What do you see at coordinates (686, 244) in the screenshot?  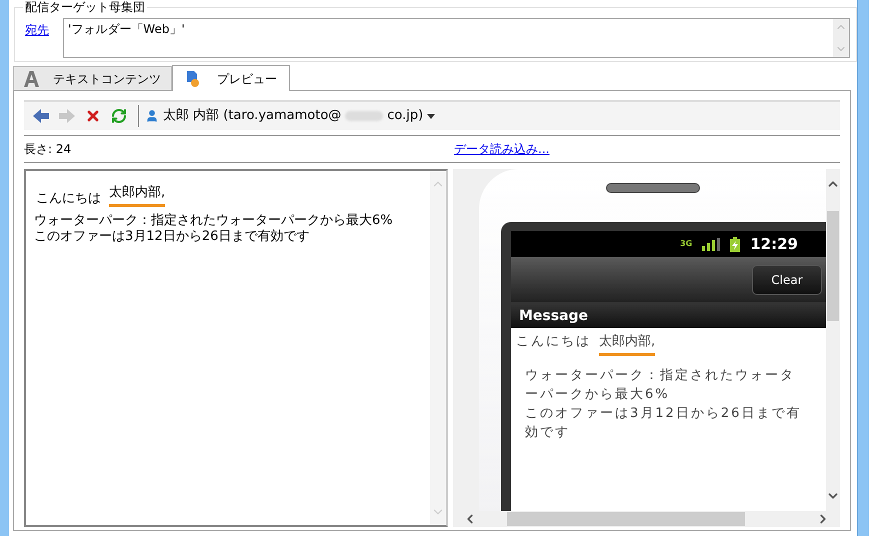 I see `network-3g-icon: 3G` at bounding box center [686, 244].